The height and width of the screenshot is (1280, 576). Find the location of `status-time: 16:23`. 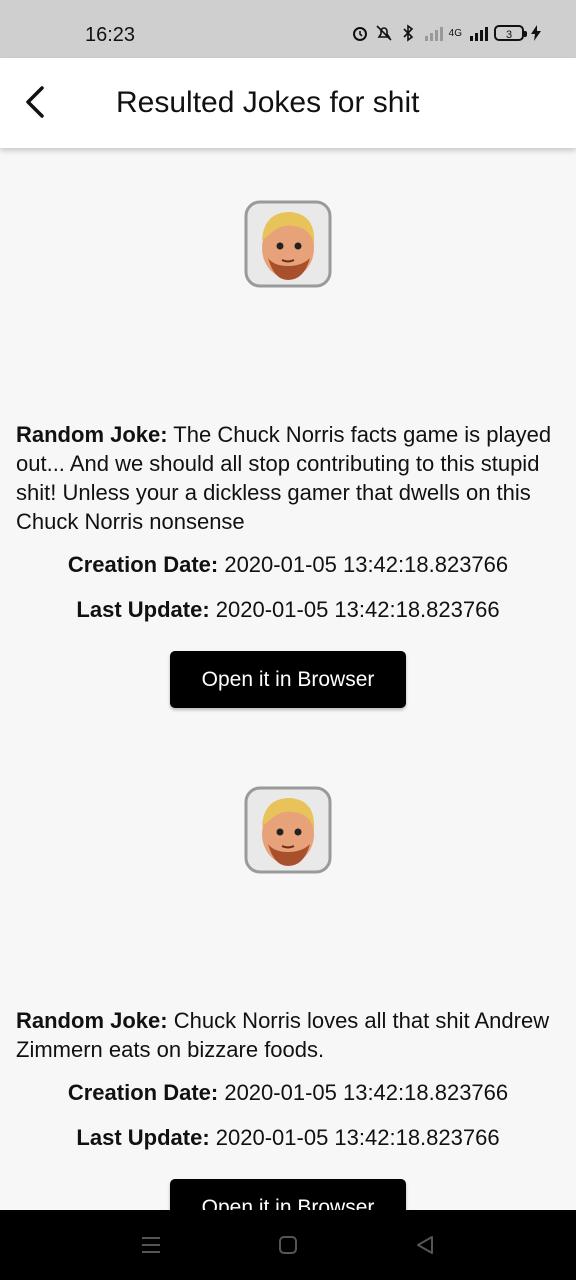

status-time: 16:23 is located at coordinates (110, 35).